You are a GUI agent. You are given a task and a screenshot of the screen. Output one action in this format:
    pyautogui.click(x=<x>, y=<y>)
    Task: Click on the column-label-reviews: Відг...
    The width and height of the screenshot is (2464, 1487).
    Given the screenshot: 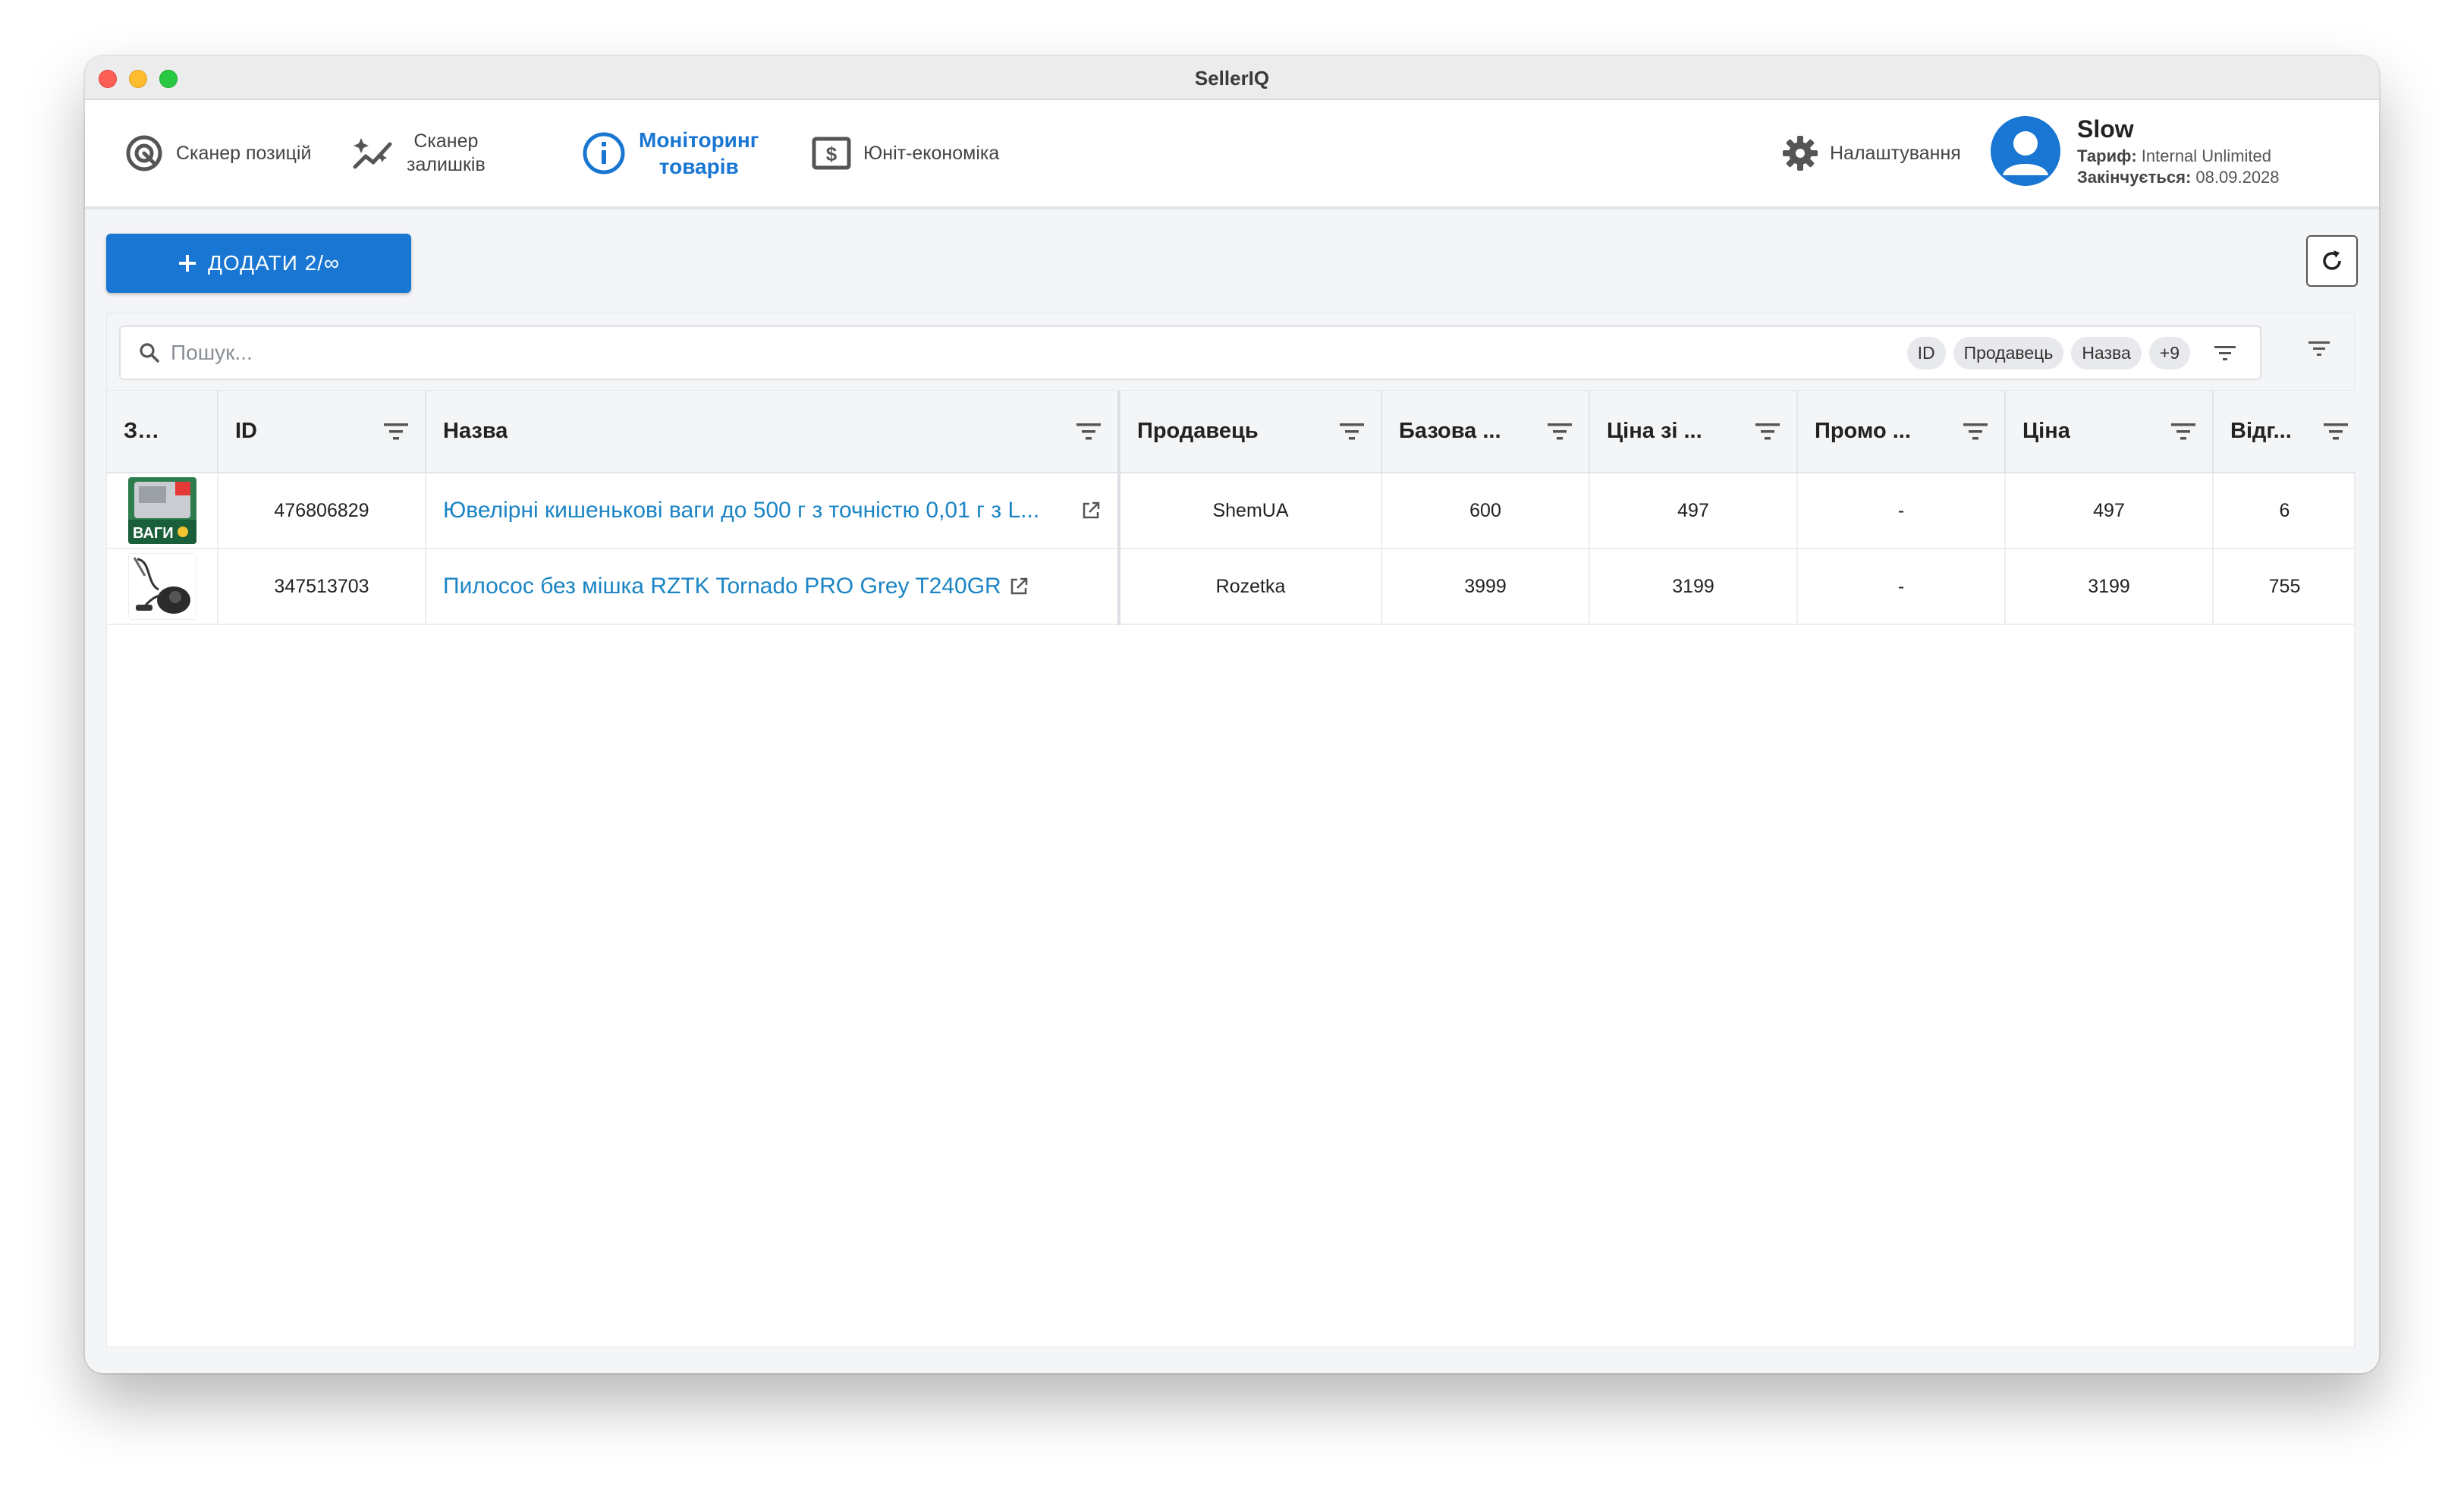 What is the action you would take?
    pyautogui.click(x=2261, y=431)
    